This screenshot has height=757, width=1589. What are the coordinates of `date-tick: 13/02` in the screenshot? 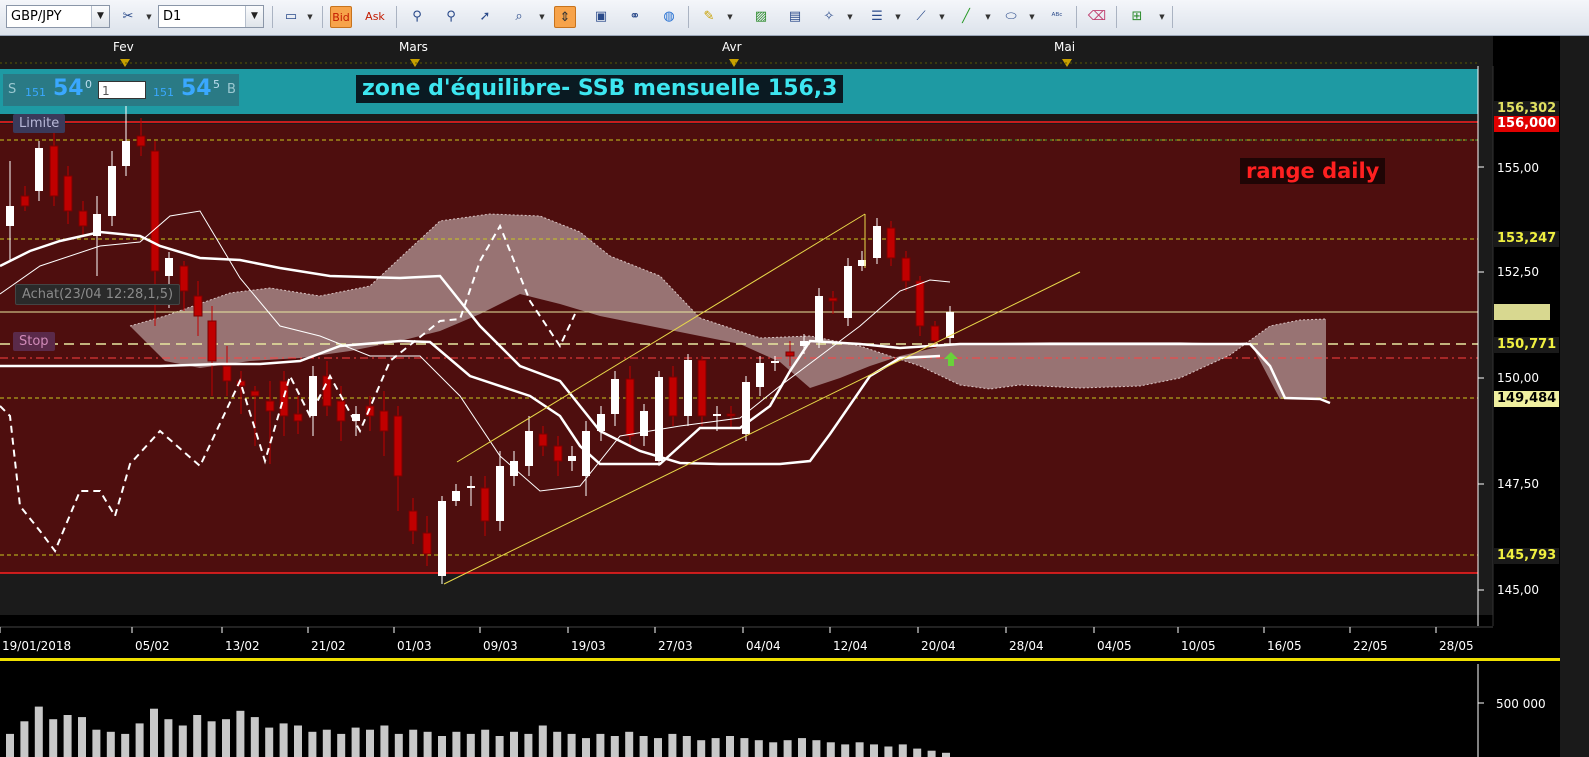 It's located at (242, 646).